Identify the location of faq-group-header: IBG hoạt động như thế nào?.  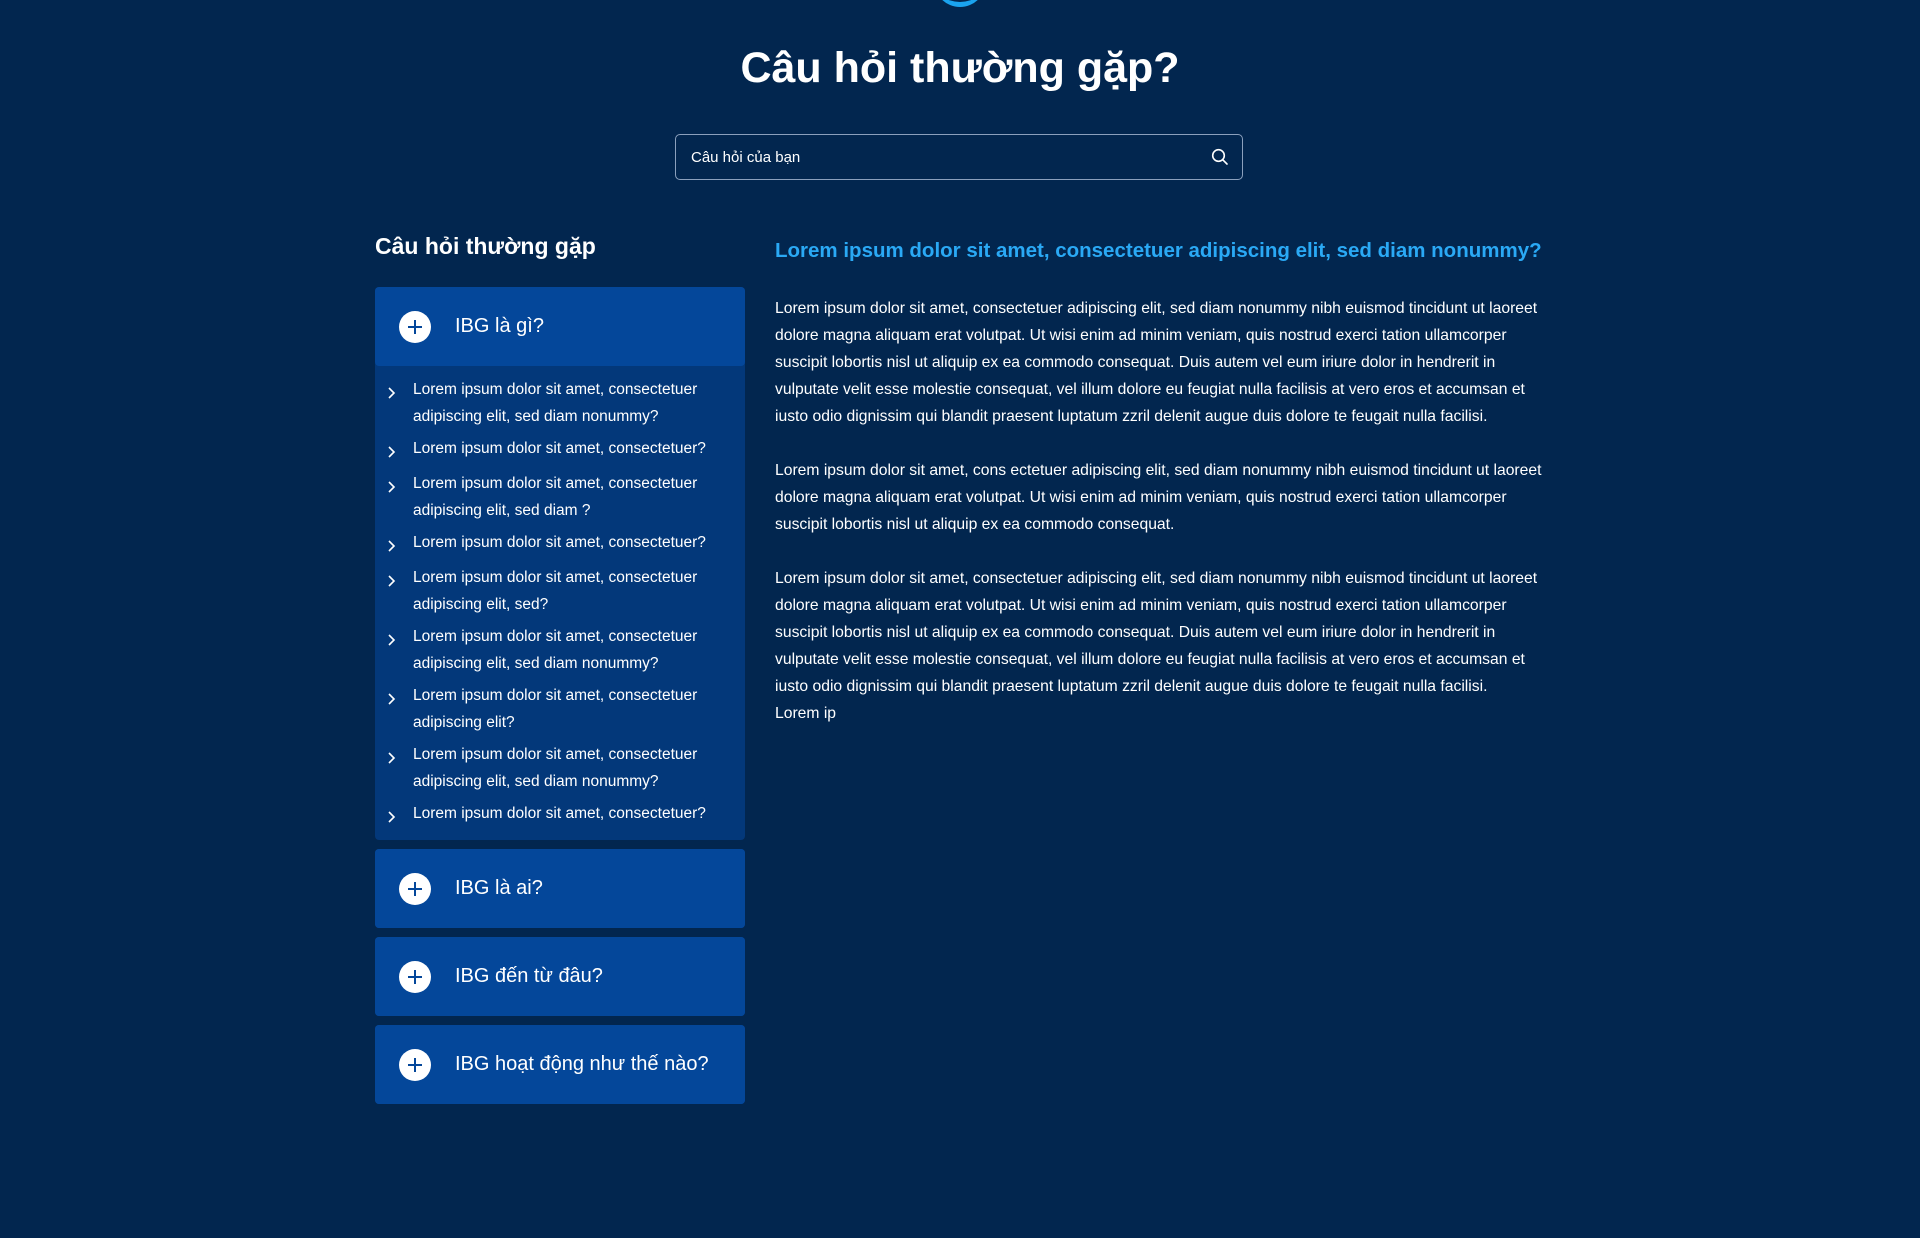
(560, 1064).